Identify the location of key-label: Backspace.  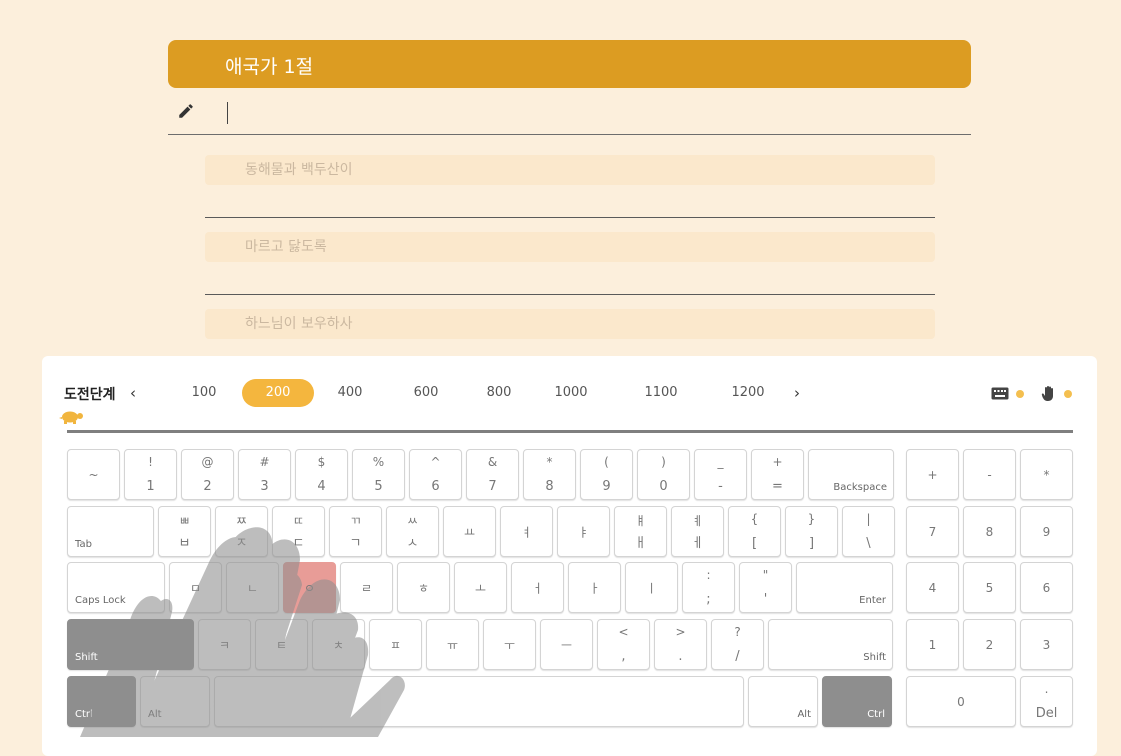
(860, 487).